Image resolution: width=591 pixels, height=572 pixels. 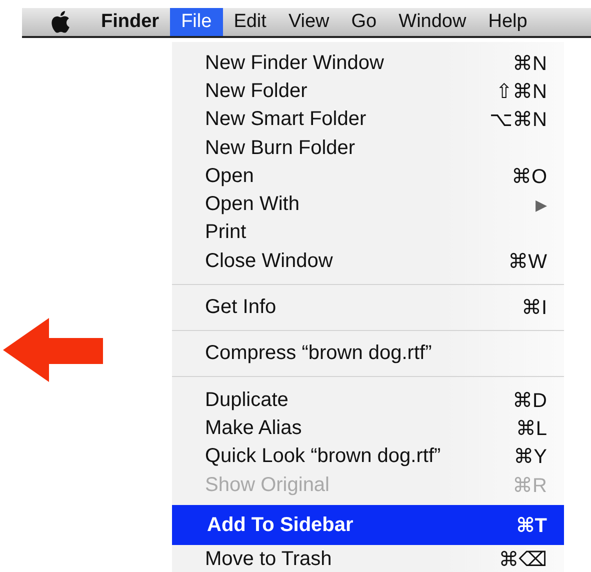 I want to click on menu-item: Compress “brown dog.rtf”, so click(x=368, y=354).